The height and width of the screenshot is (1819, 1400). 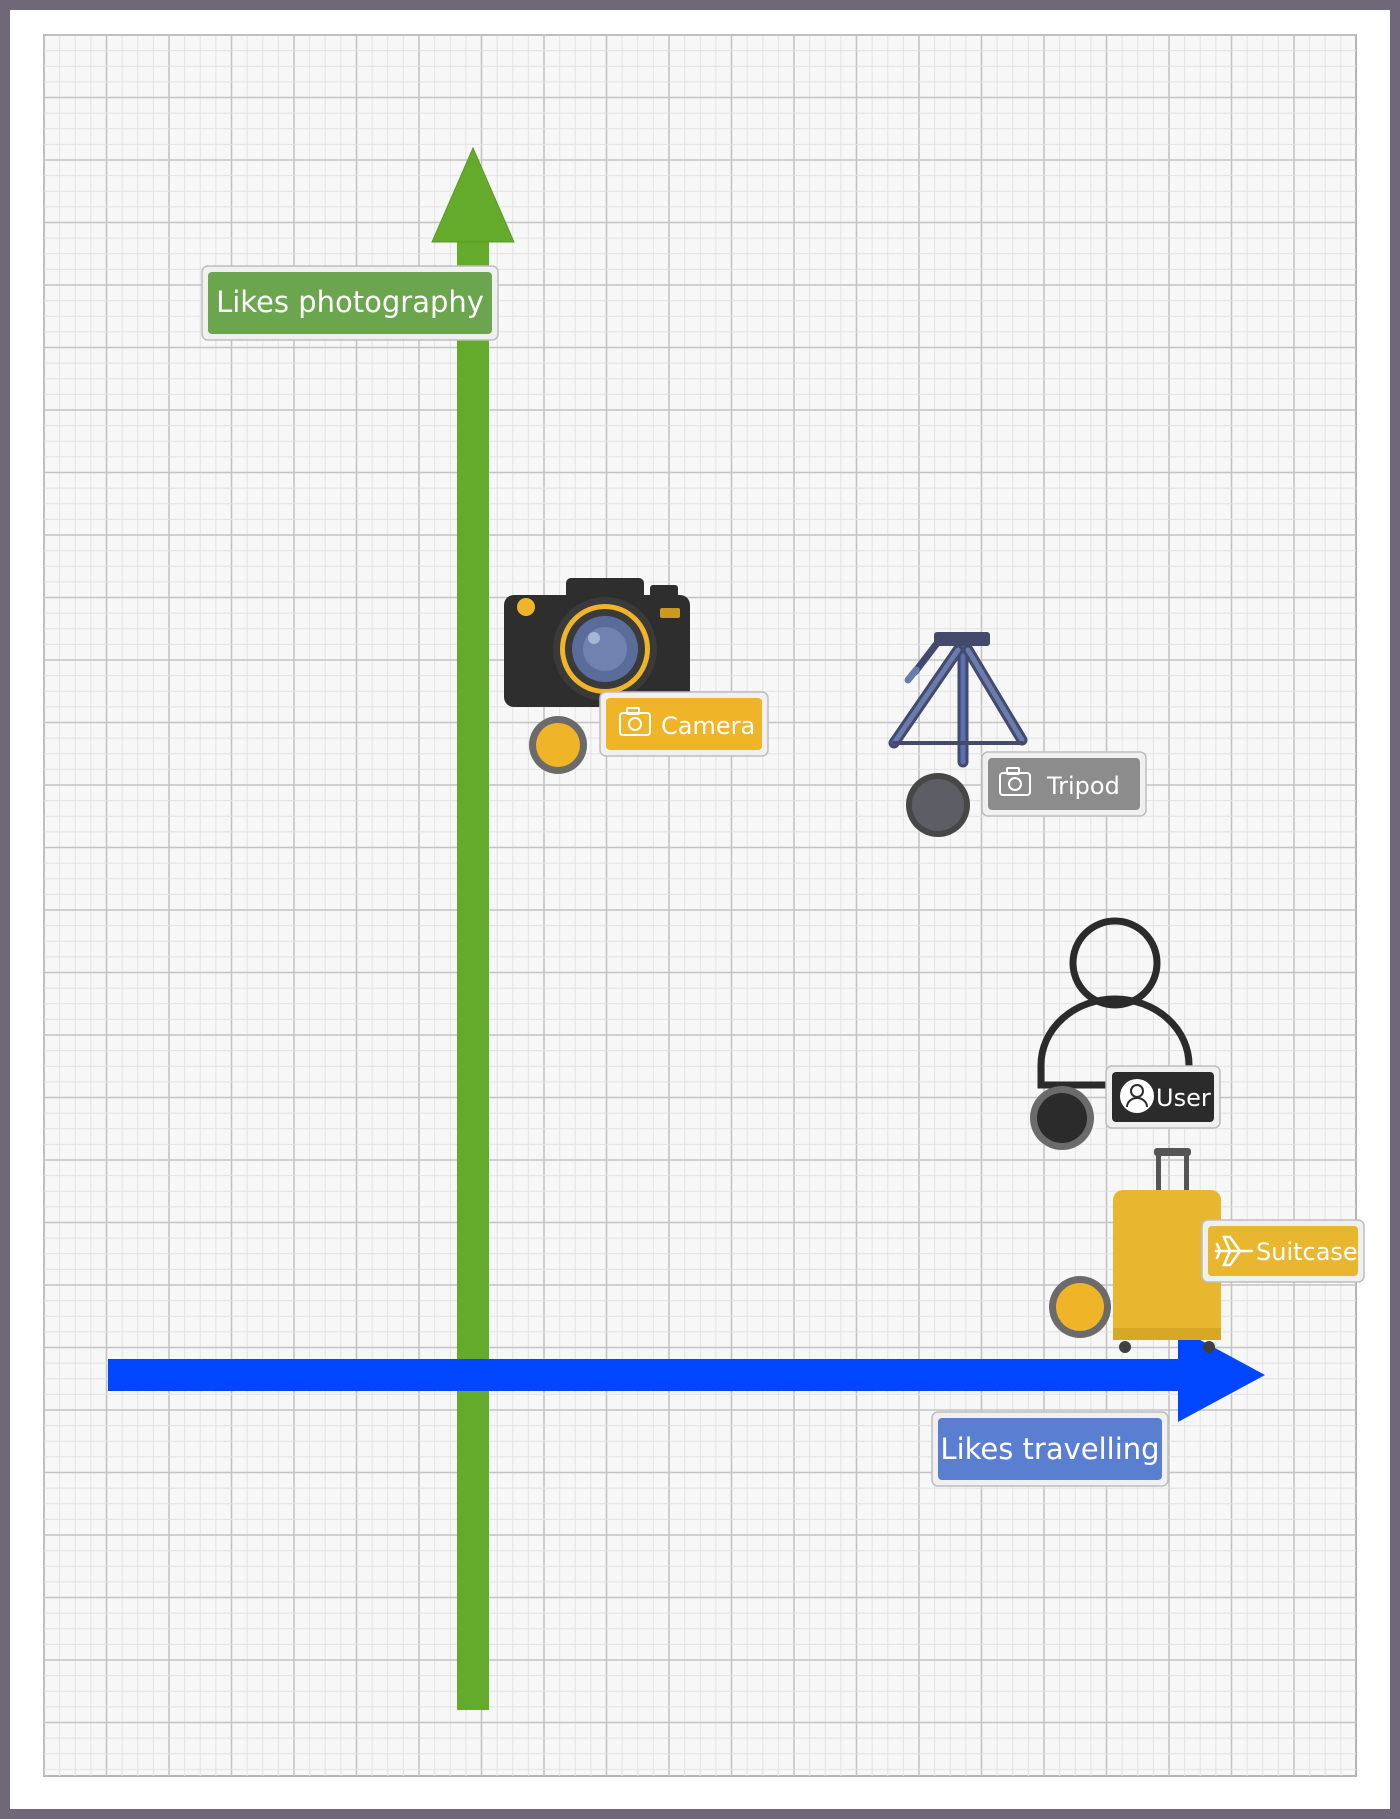 What do you see at coordinates (1307, 1252) in the screenshot?
I see `suitcase-label: Suitcase` at bounding box center [1307, 1252].